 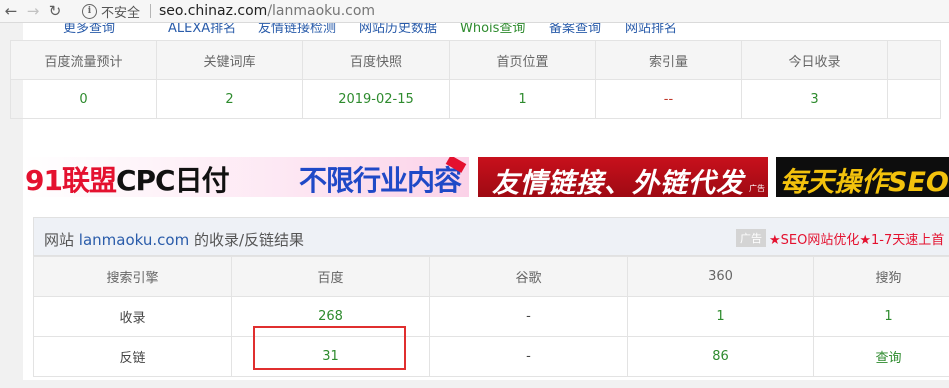 What do you see at coordinates (329, 348) in the screenshot?
I see `highlight-box` at bounding box center [329, 348].